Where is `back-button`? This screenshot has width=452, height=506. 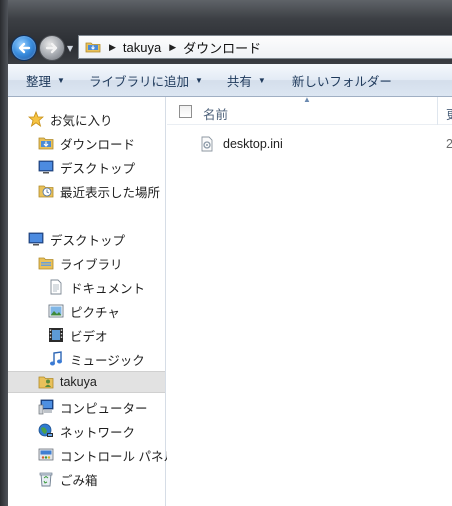
back-button is located at coordinates (24, 48).